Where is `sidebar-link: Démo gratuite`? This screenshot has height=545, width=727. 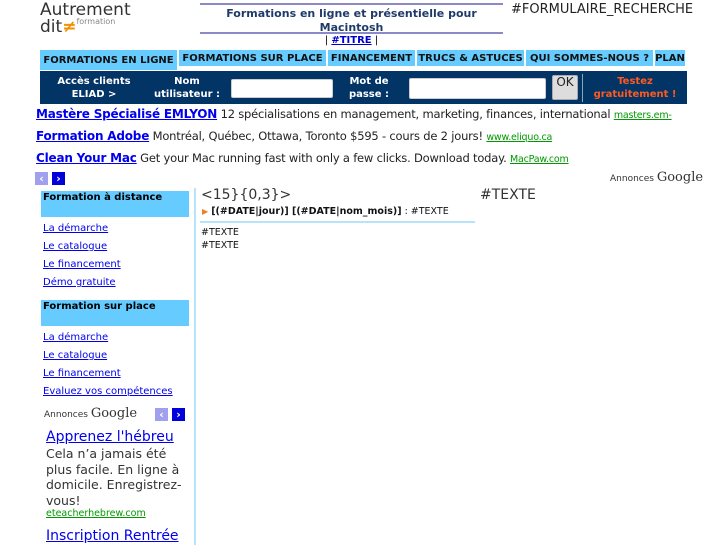 sidebar-link: Démo gratuite is located at coordinates (79, 282).